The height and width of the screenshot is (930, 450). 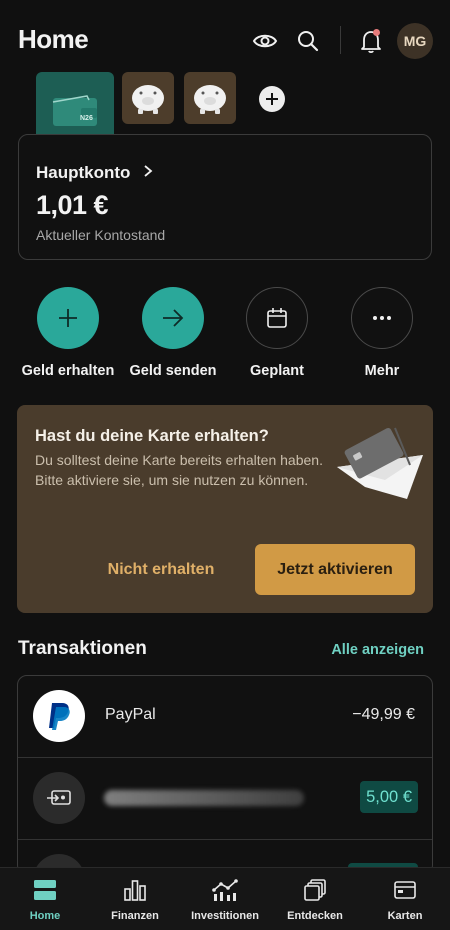 What do you see at coordinates (83, 172) in the screenshot?
I see `account-name: Hauptkonto` at bounding box center [83, 172].